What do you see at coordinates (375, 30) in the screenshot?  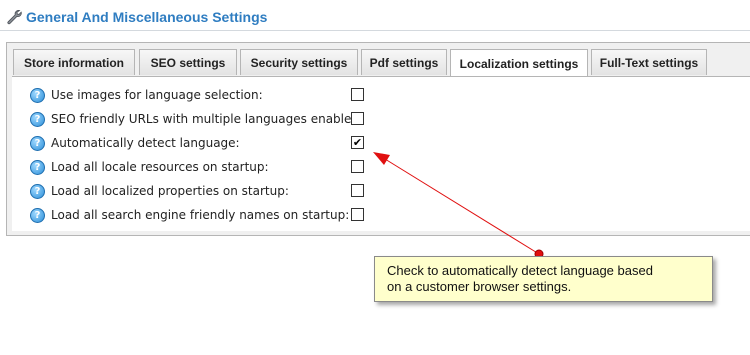 I see `header-divider` at bounding box center [375, 30].